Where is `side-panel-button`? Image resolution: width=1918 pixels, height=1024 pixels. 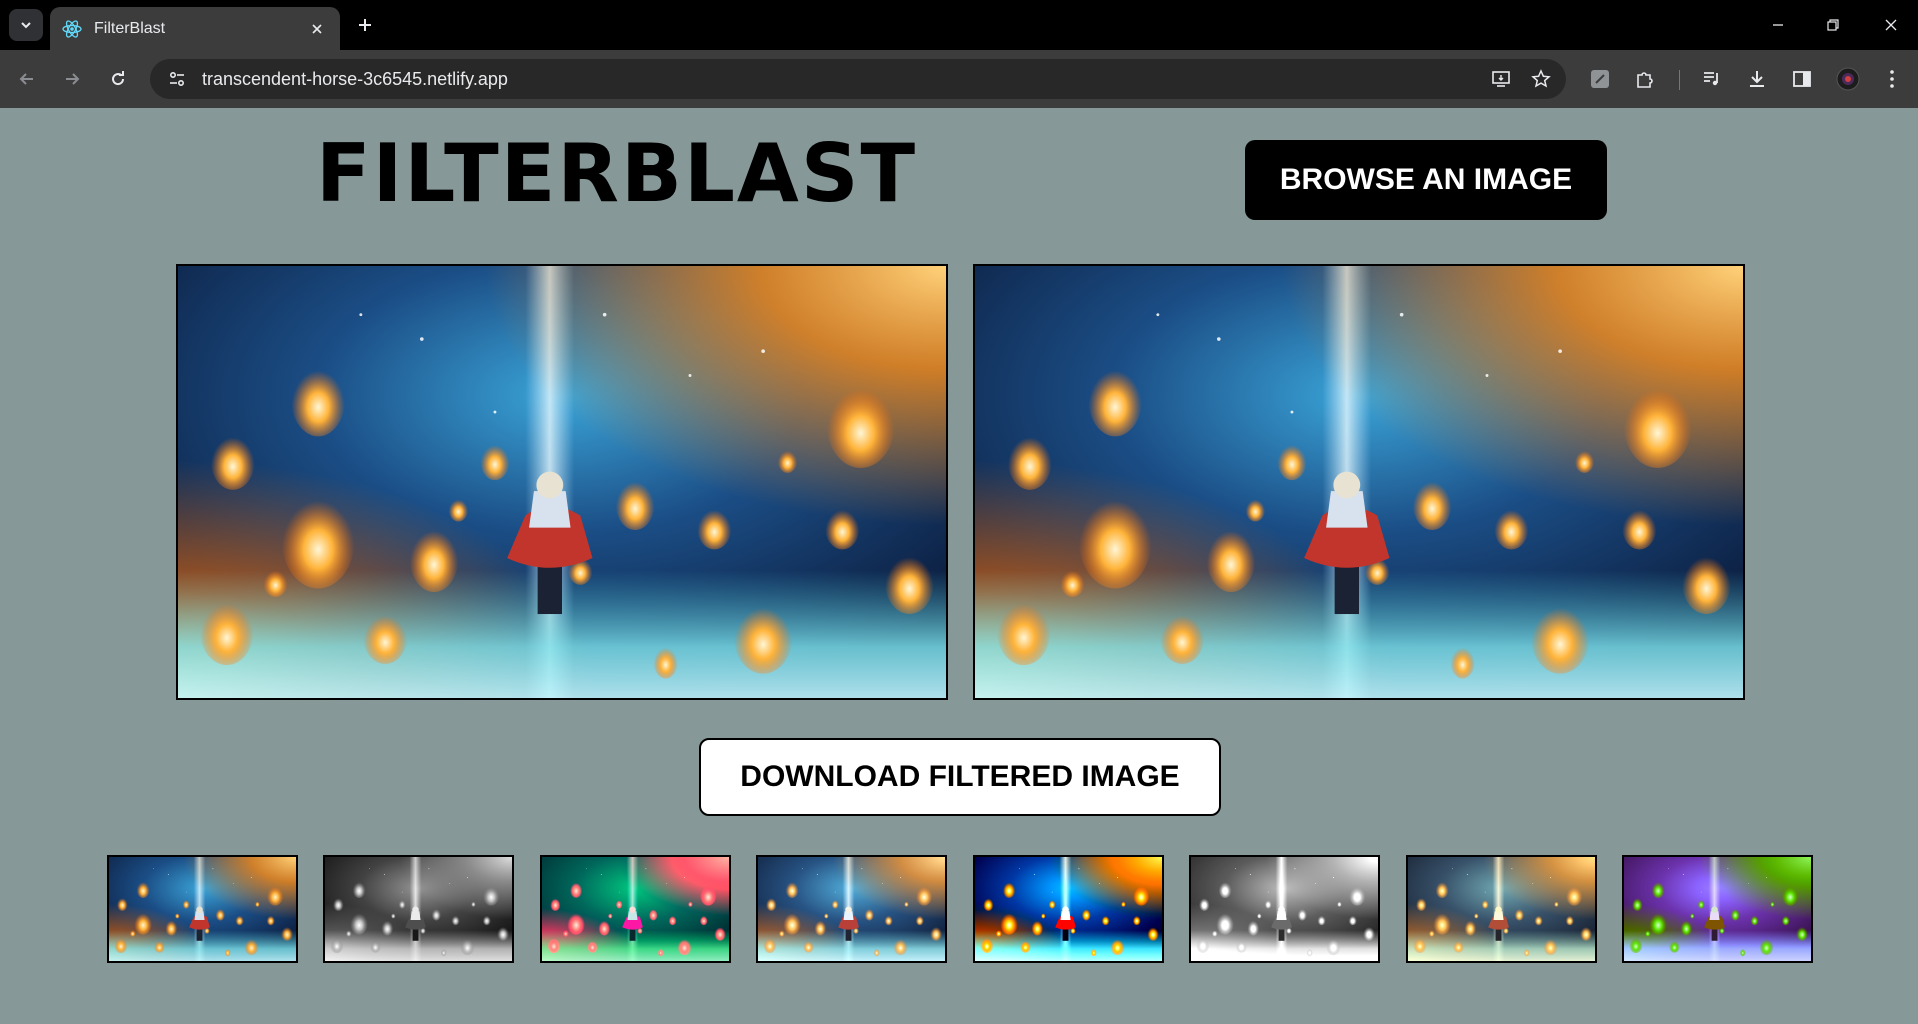
side-panel-button is located at coordinates (1802, 79).